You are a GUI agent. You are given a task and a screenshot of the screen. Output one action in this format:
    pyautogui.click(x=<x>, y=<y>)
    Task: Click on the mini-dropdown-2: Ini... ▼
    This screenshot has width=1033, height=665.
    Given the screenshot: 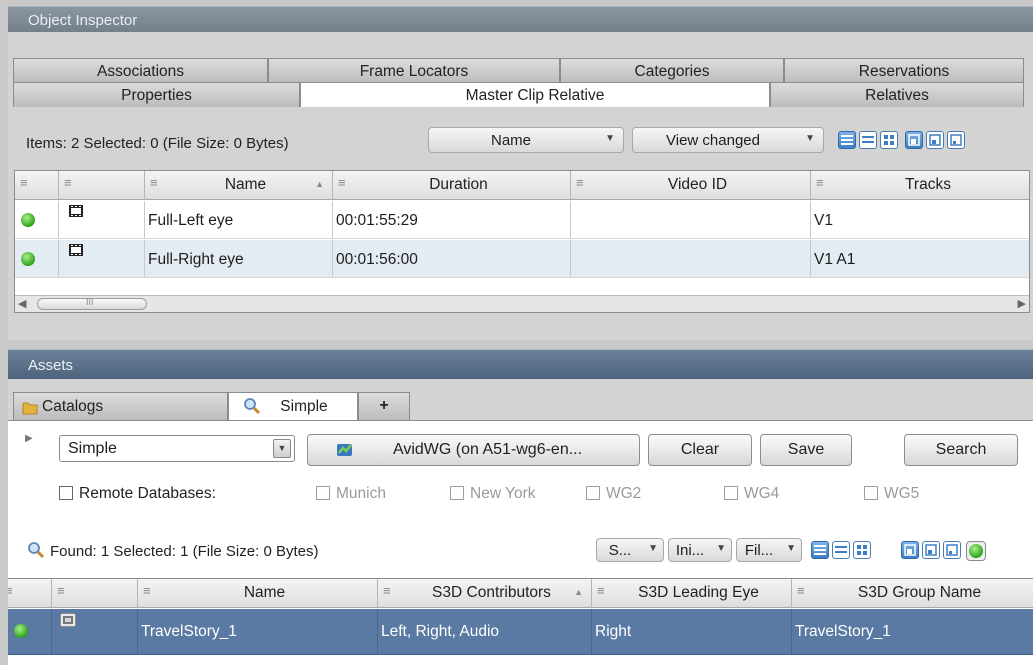 What is the action you would take?
    pyautogui.click(x=700, y=550)
    